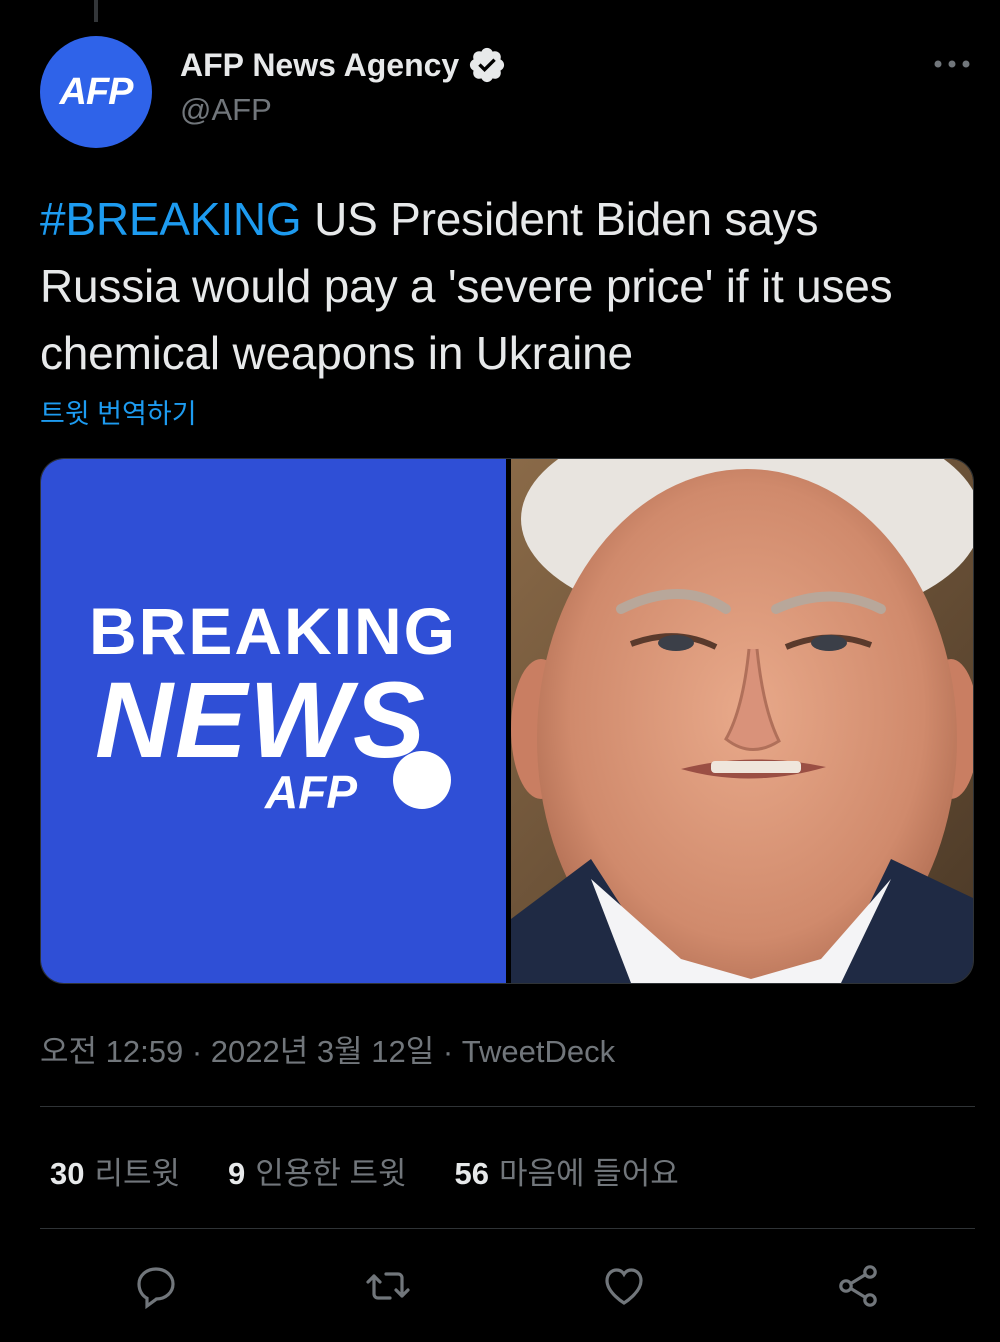 The height and width of the screenshot is (1342, 1000). What do you see at coordinates (328, 1051) in the screenshot?
I see `tweet-meta: 오전 12:59 · 2022년 3월 12일 · TweetDeck` at bounding box center [328, 1051].